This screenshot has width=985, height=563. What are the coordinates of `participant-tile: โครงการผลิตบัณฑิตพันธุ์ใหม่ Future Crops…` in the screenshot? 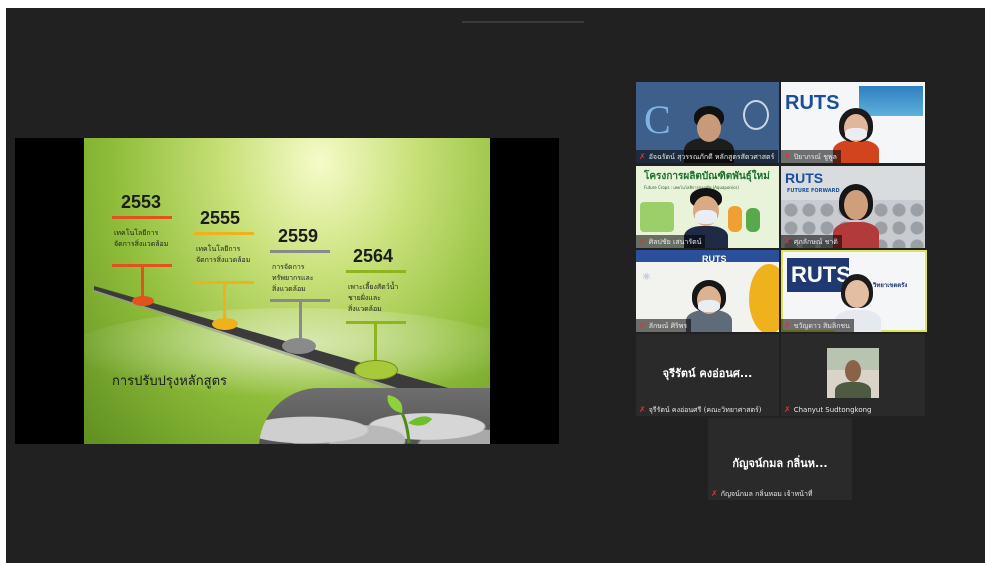 It's located at (707, 207).